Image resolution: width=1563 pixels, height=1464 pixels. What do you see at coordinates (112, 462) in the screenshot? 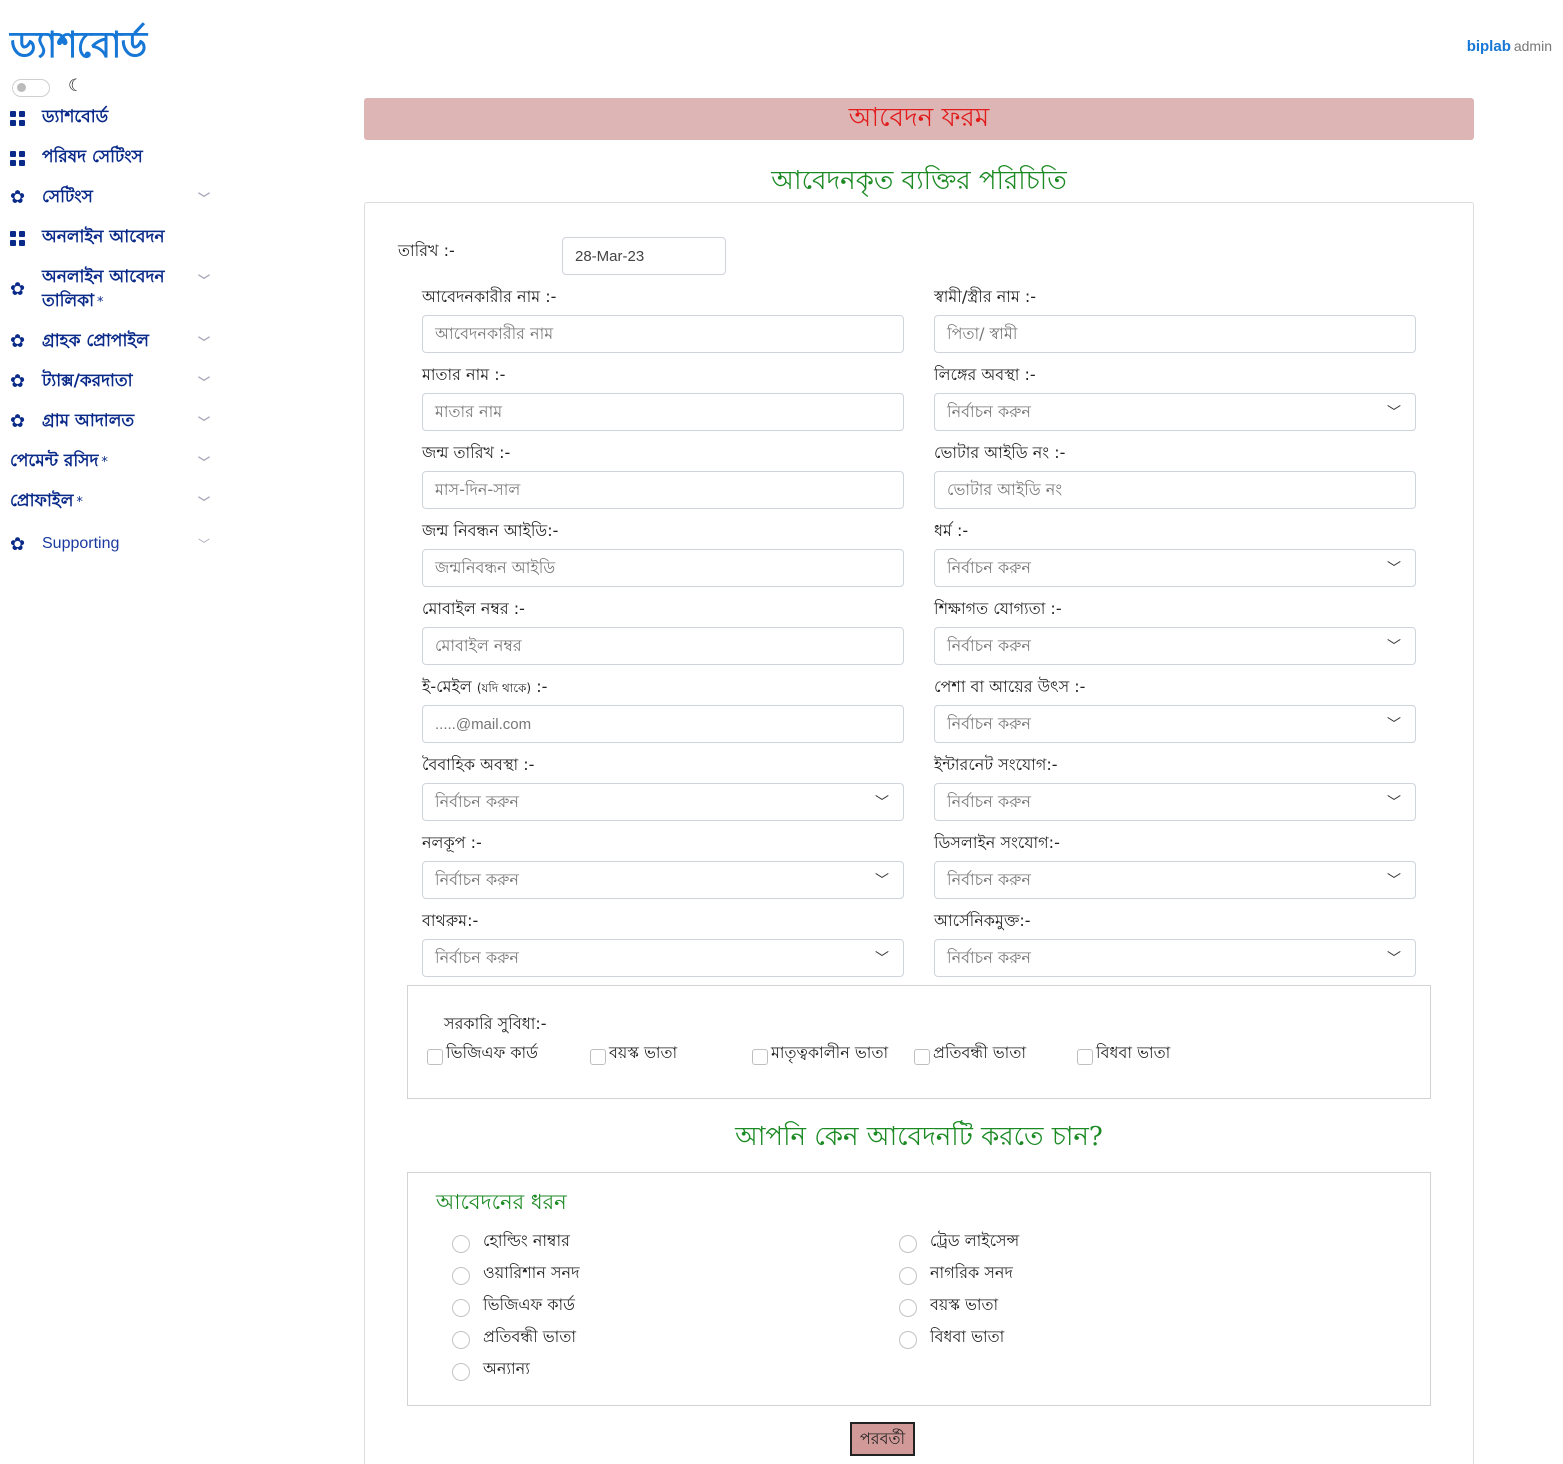
I see `sidebar-item-payment-receipt: পেমেন্ট রসিদ * ﹀` at bounding box center [112, 462].